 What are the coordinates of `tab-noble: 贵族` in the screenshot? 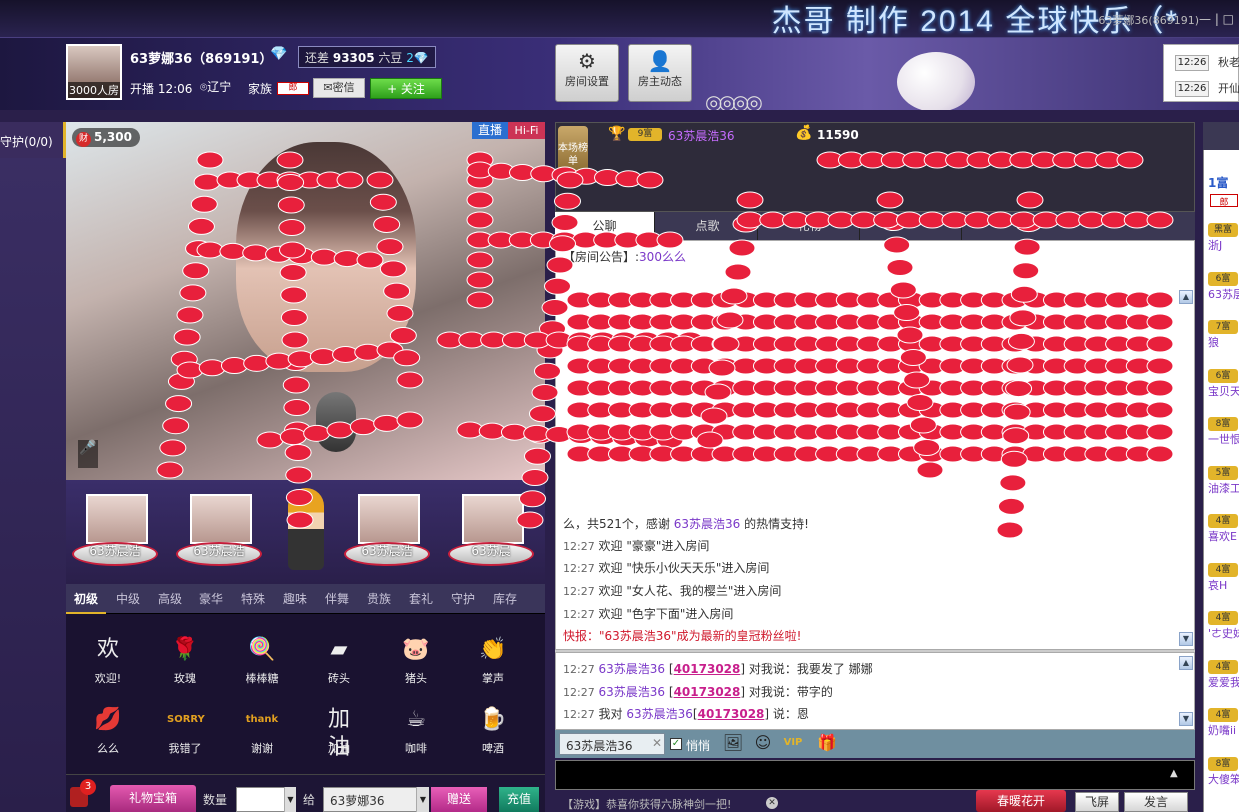 It's located at (379, 599).